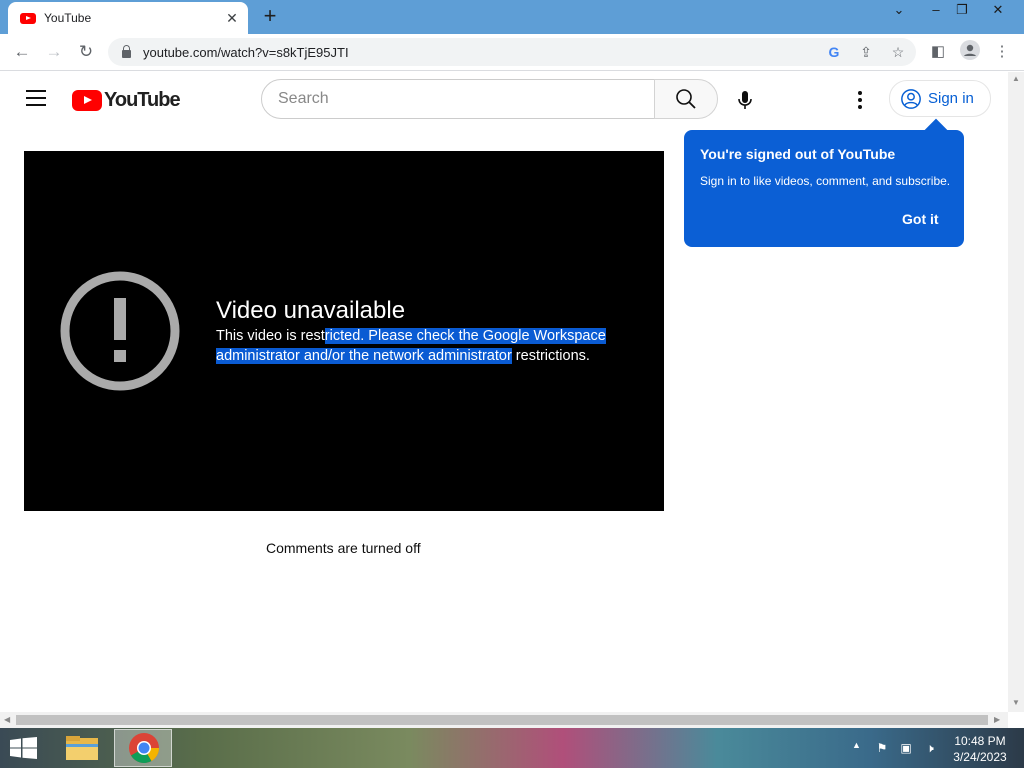  Describe the element at coordinates (980, 741) in the screenshot. I see `clock-time: 10:48 PM` at that location.